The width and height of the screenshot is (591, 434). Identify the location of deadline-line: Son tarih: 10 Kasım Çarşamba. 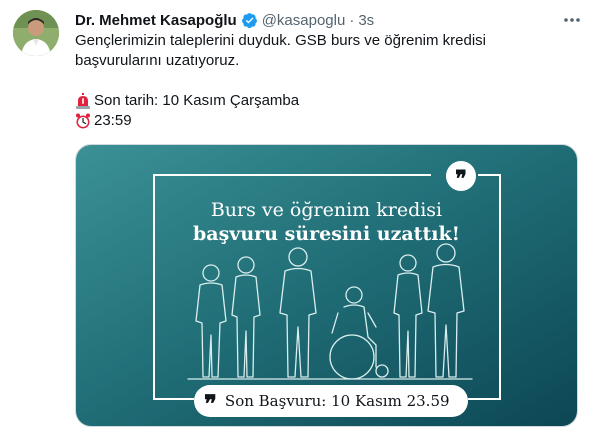
(325, 101).